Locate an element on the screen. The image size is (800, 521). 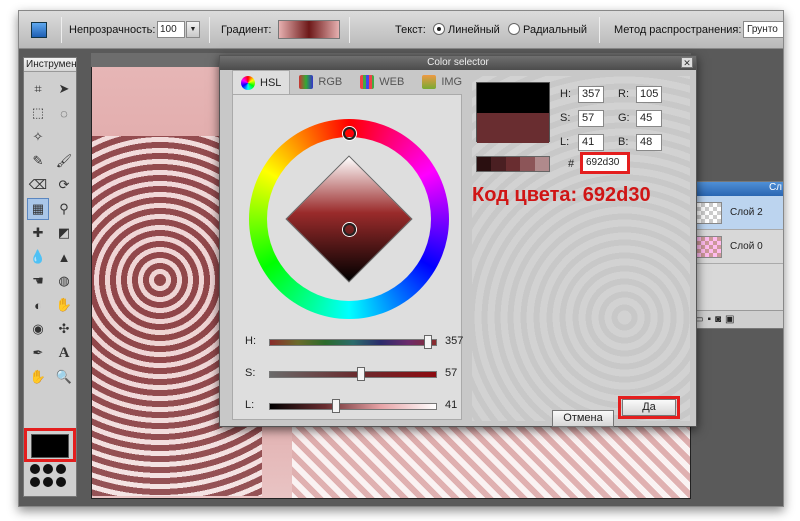
lasso-icon: ◌ is located at coordinates (64, 113).